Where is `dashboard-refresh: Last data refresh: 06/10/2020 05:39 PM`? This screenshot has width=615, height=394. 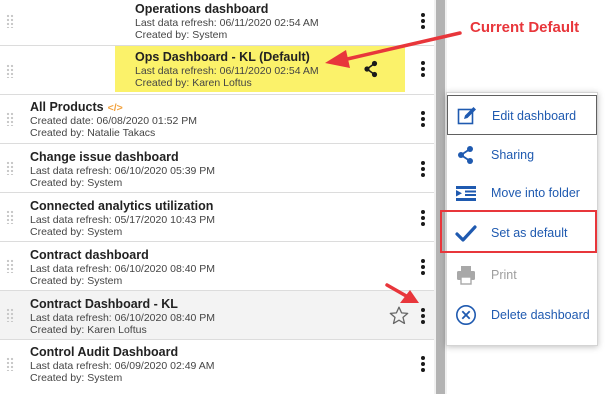 dashboard-refresh: Last data refresh: 06/10/2020 05:39 PM is located at coordinates (123, 171).